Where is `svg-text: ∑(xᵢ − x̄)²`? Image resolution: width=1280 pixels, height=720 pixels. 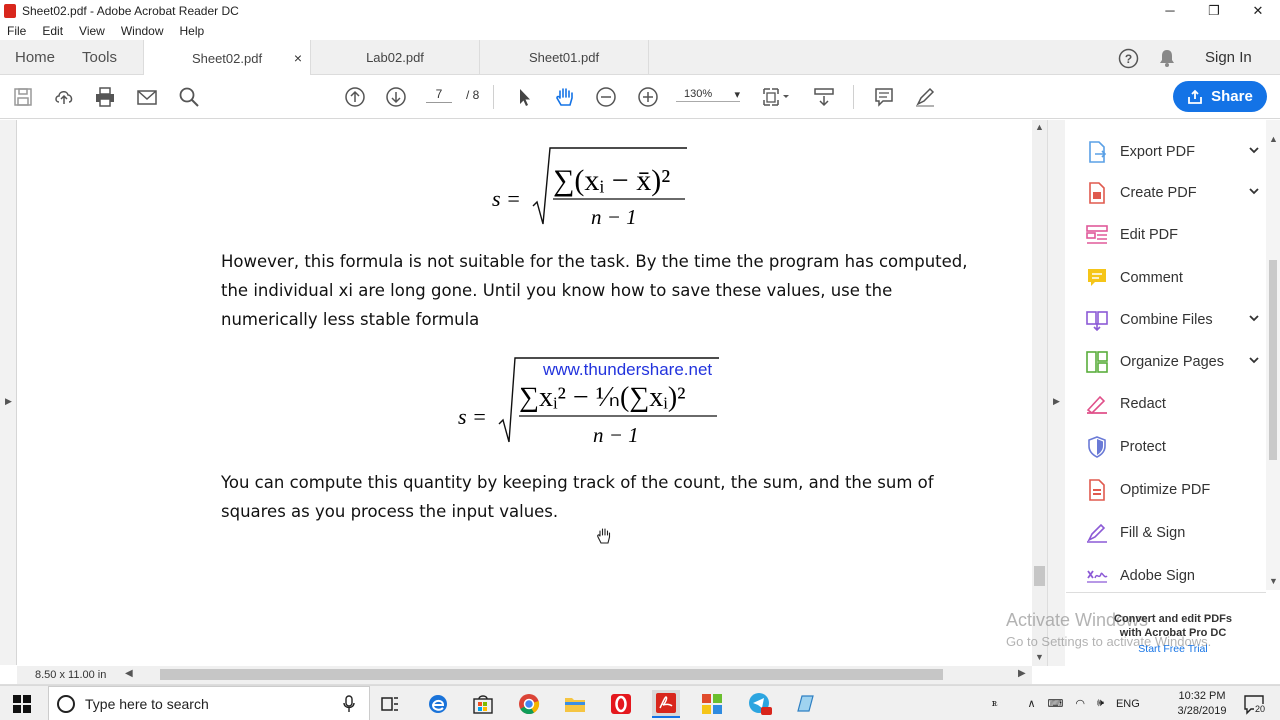 svg-text: ∑(xᵢ − x̄)² is located at coordinates (611, 180).